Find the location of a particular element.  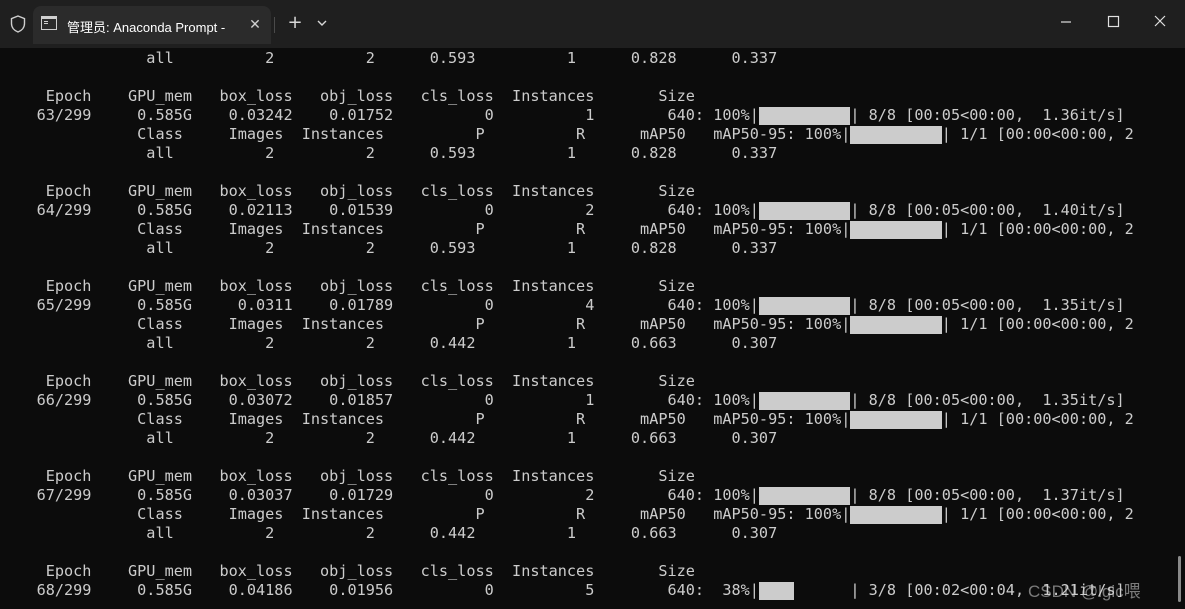

scrollbar-thumb is located at coordinates (1179, 579).